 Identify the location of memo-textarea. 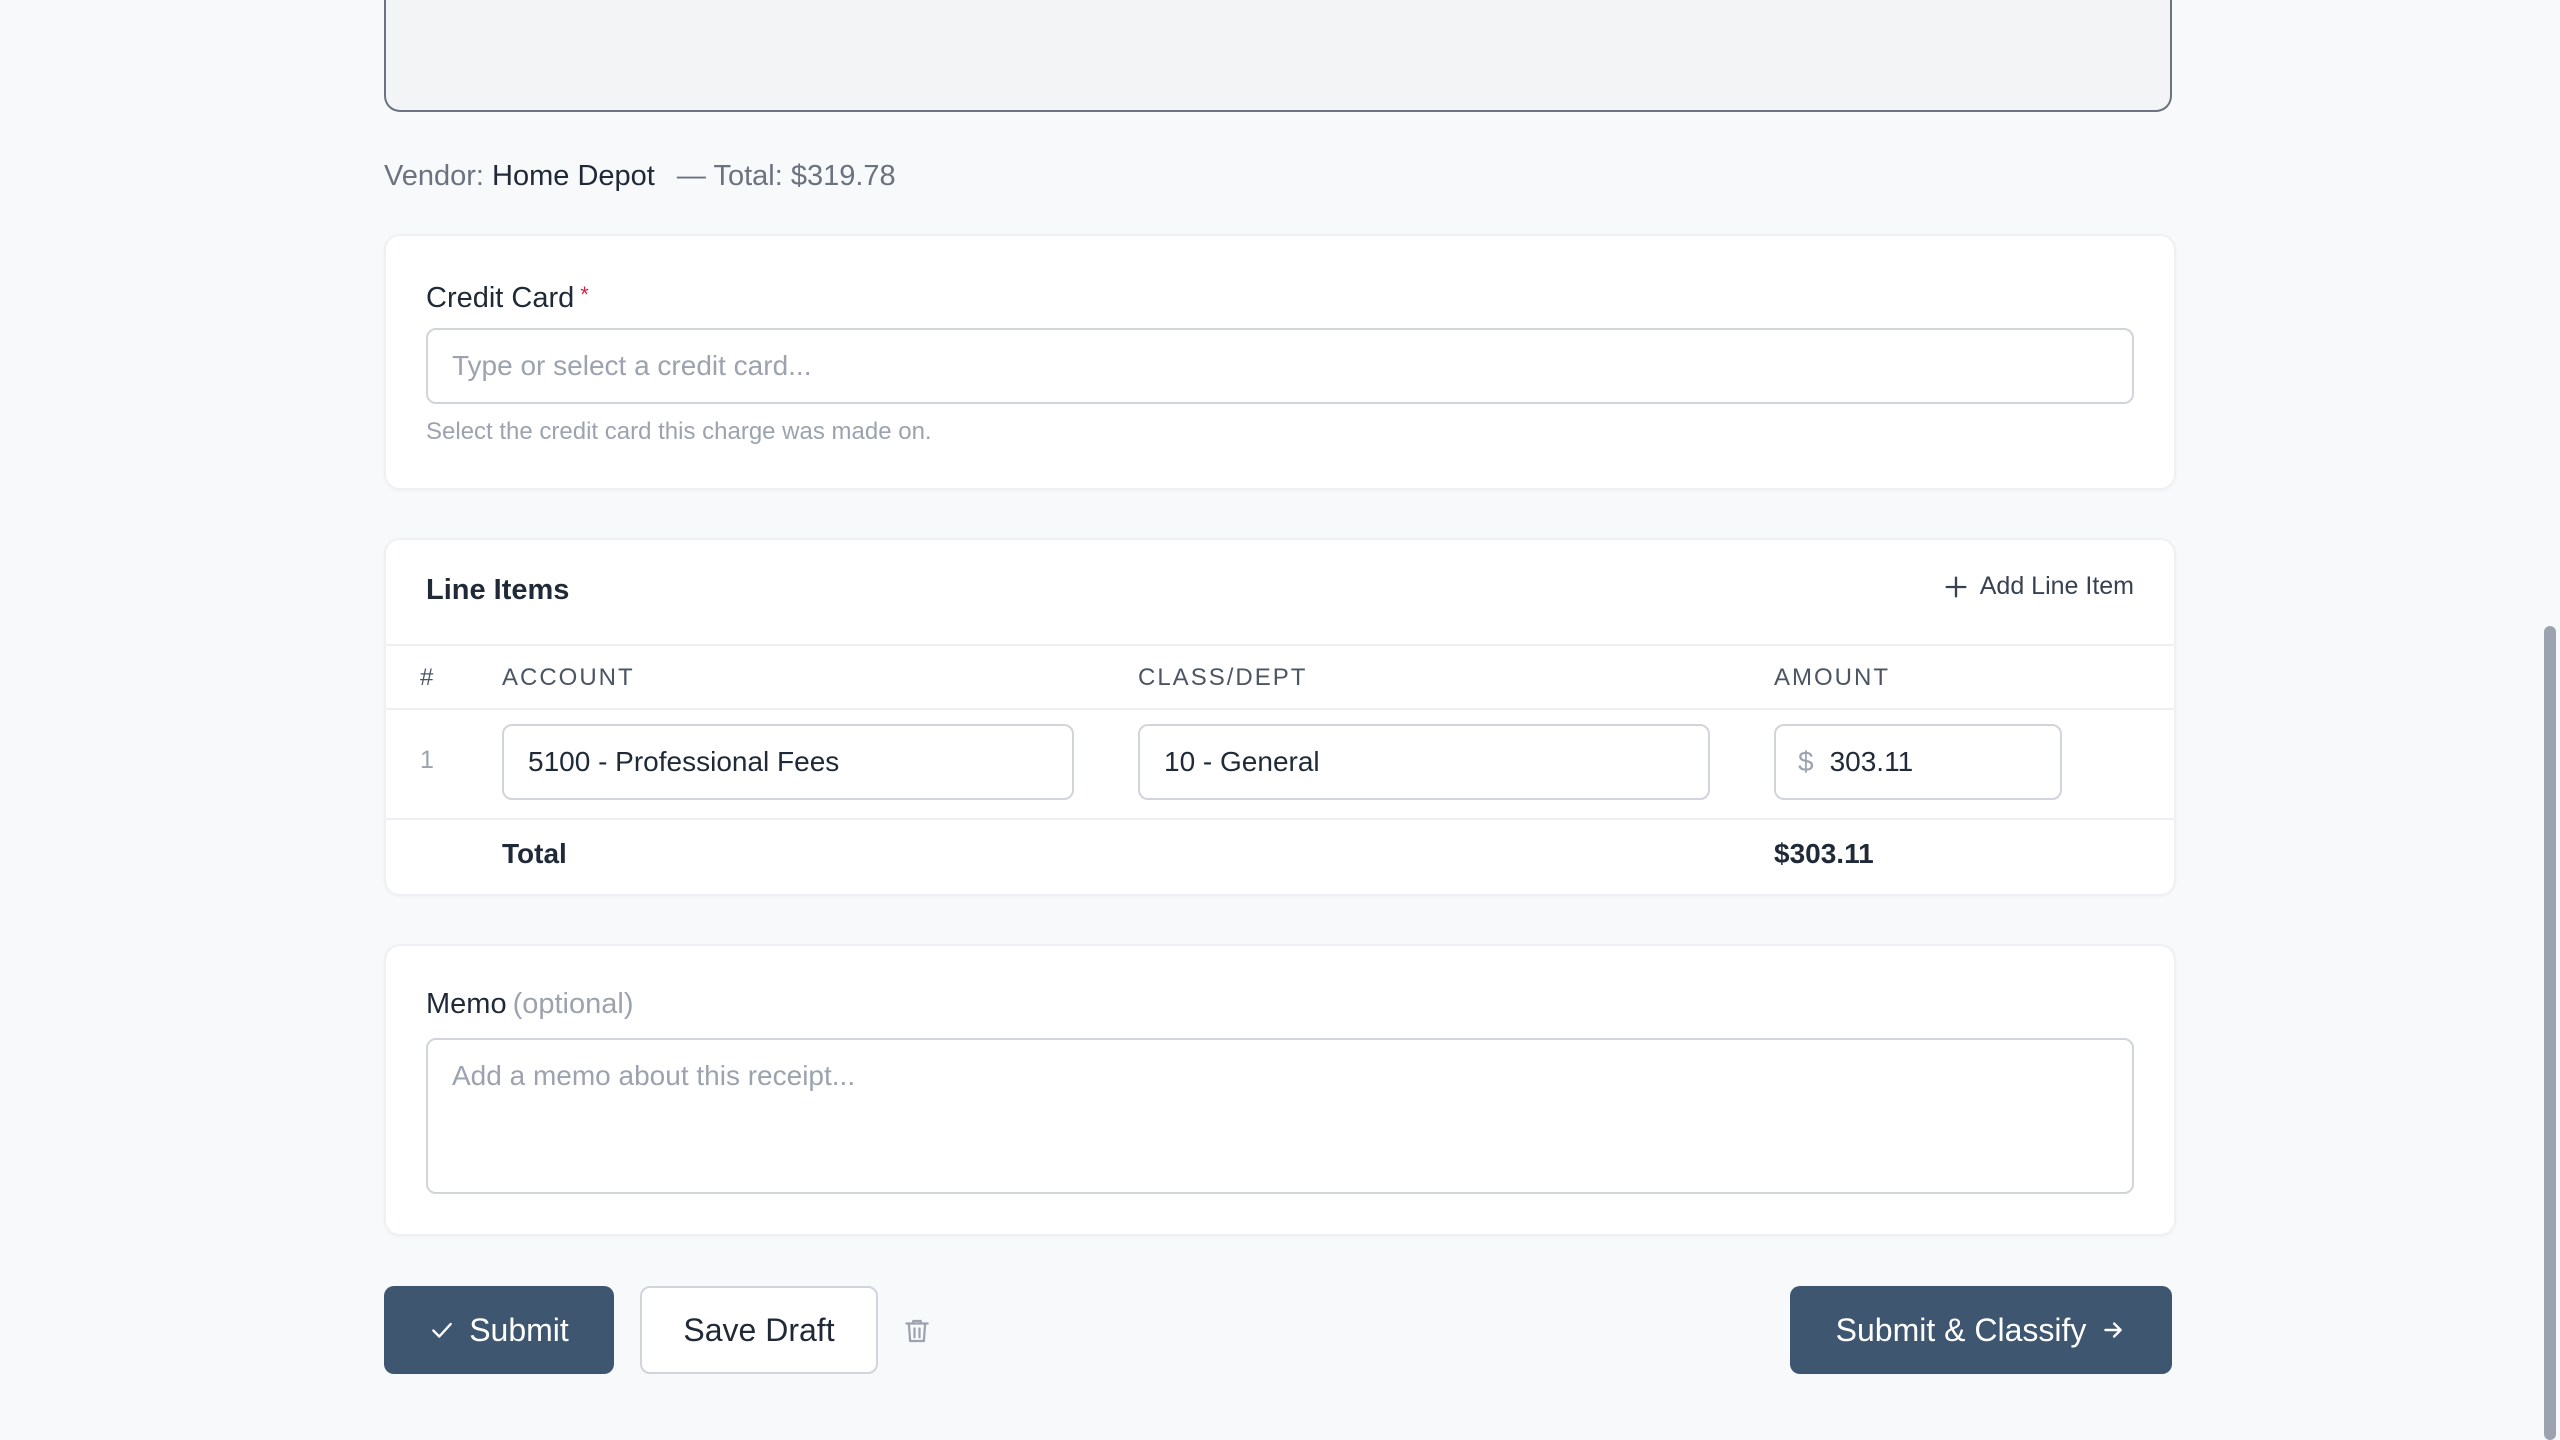
(1280, 1116).